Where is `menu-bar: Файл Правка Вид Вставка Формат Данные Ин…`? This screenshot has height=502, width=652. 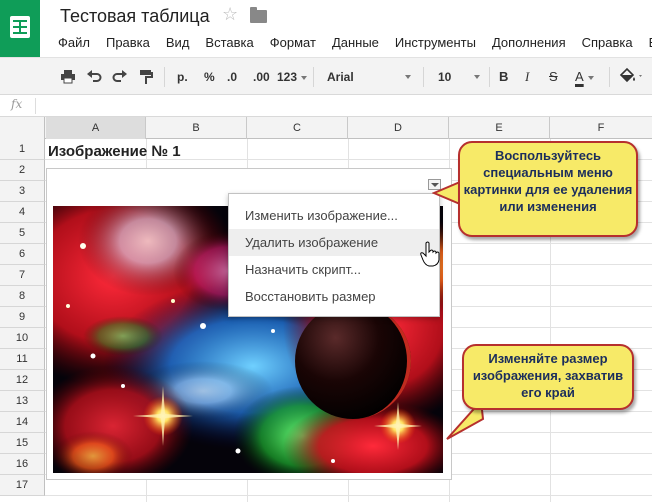 menu-bar: Файл Правка Вид Вставка Формат Данные Ин… is located at coordinates (351, 44).